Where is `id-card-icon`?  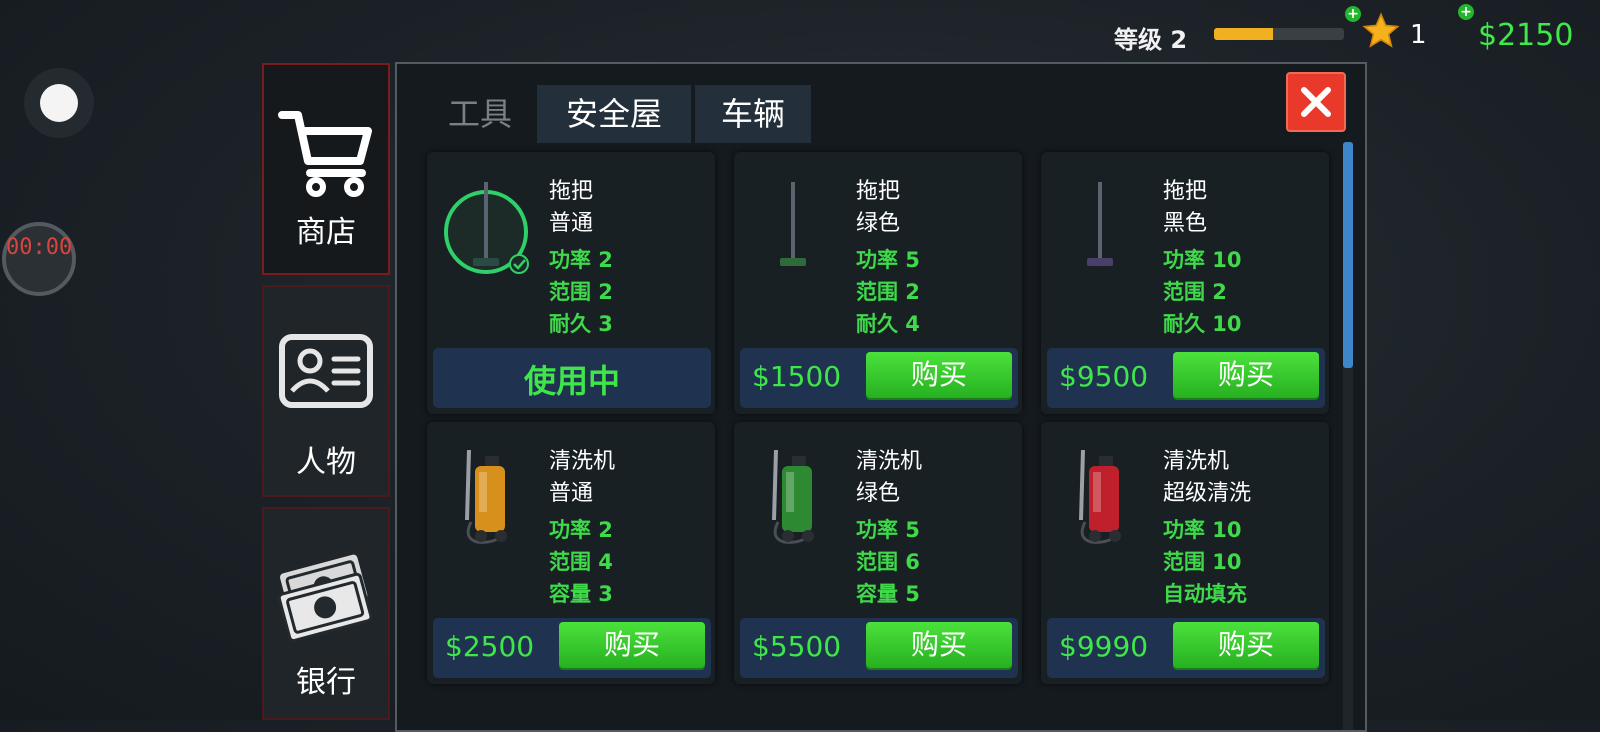 id-card-icon is located at coordinates (326, 371).